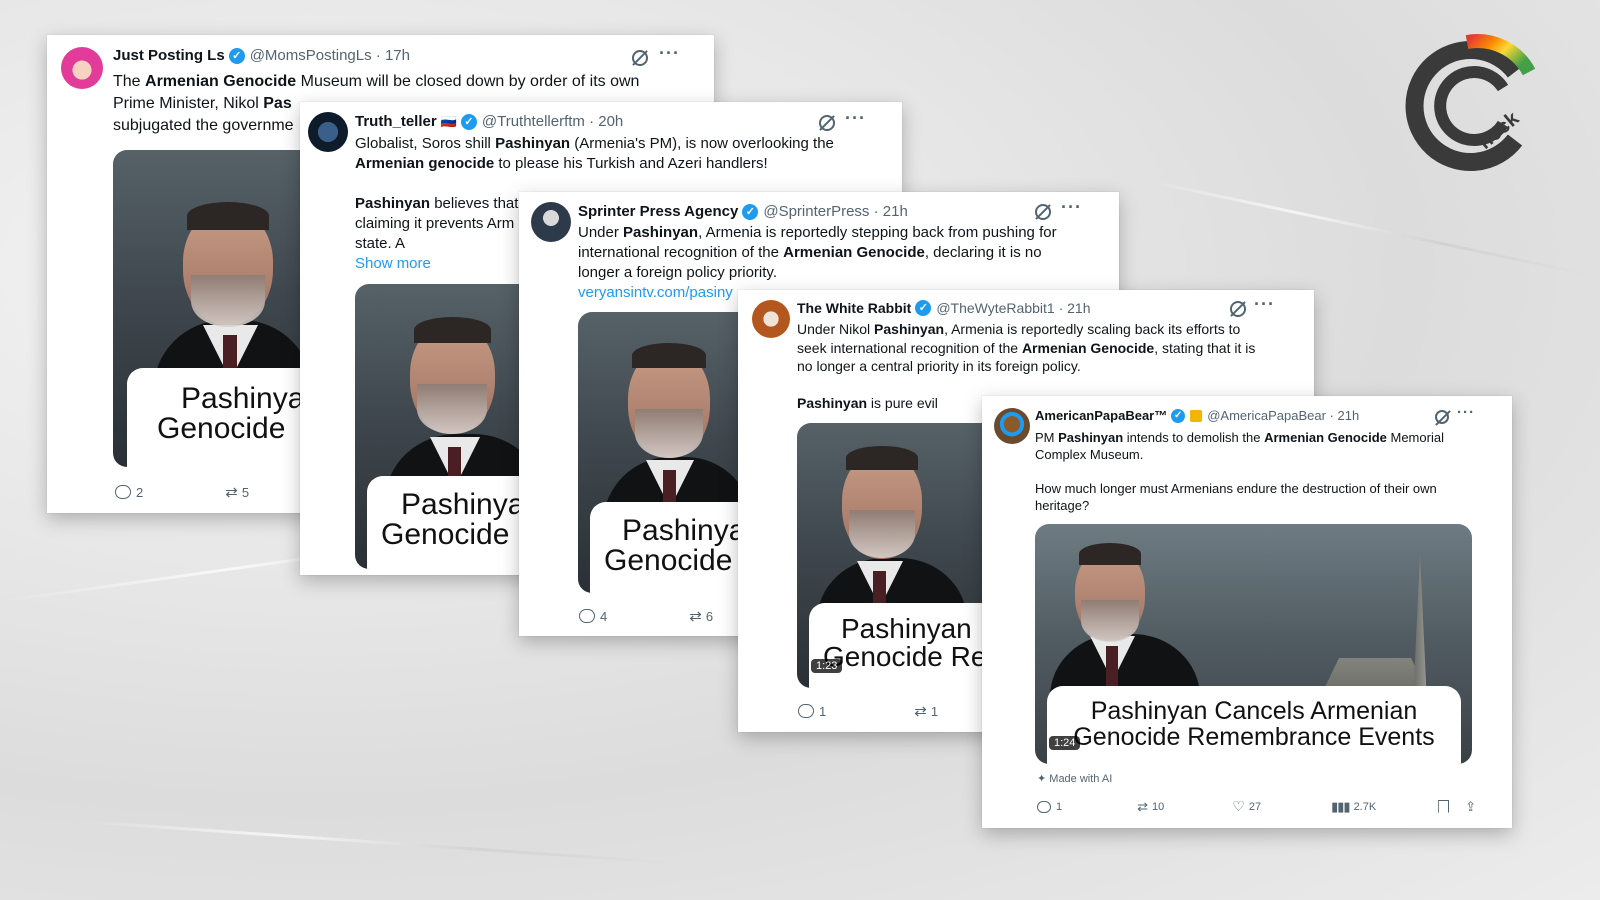  What do you see at coordinates (658, 211) in the screenshot?
I see `author-name: Sprinter Press Agency` at bounding box center [658, 211].